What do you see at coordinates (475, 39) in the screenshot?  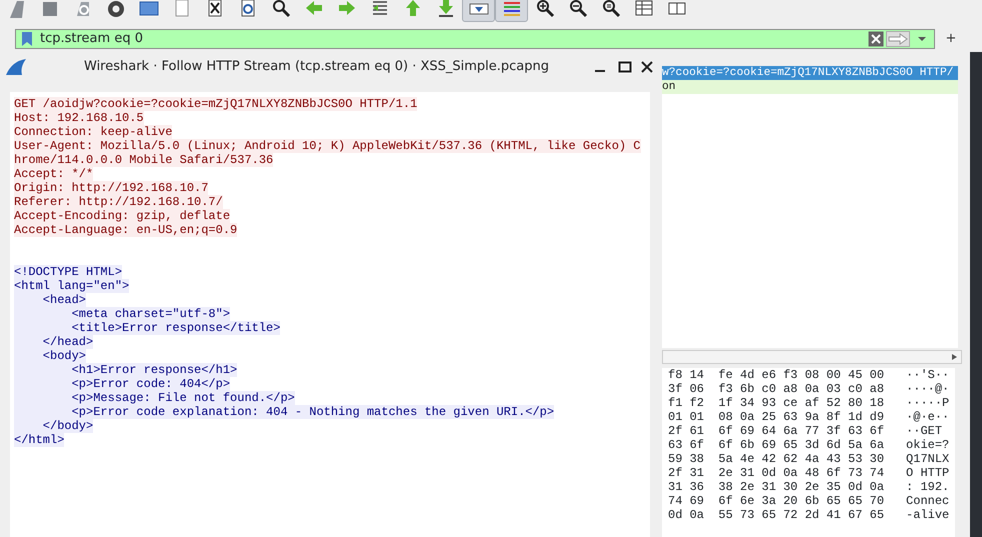 I see `display-filter-field: tcp.stream eq 0` at bounding box center [475, 39].